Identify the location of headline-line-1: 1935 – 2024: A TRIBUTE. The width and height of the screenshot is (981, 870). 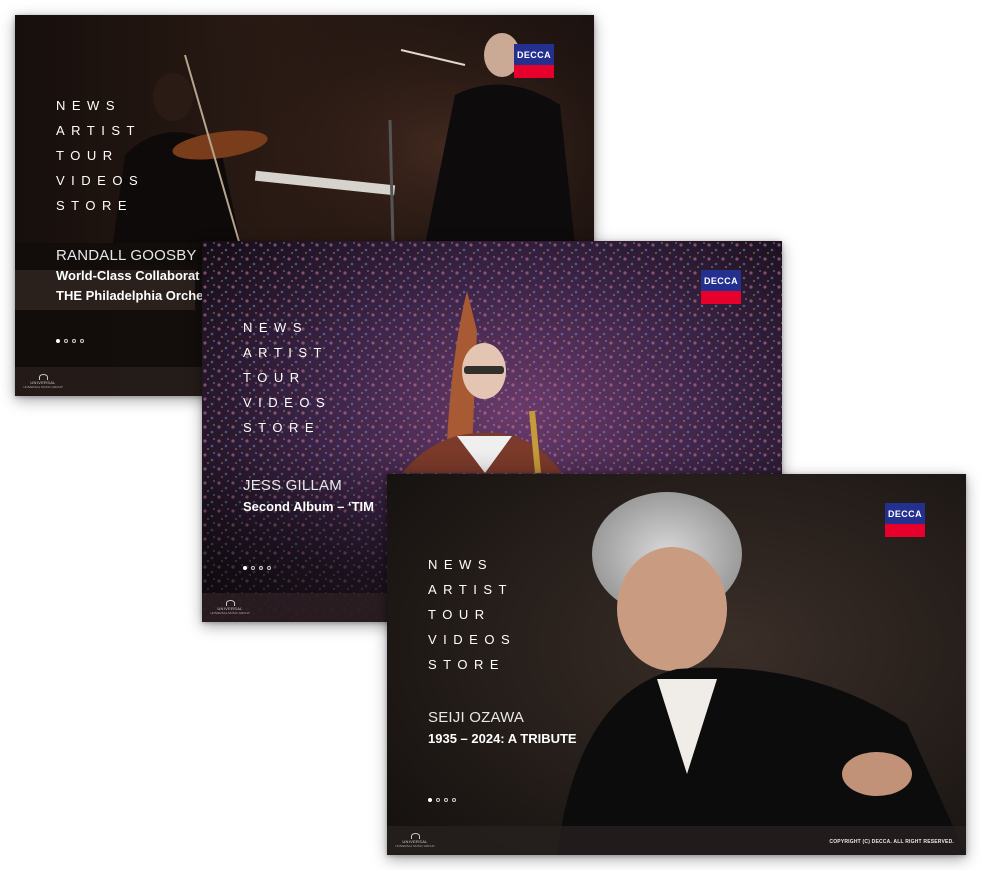
(502, 739).